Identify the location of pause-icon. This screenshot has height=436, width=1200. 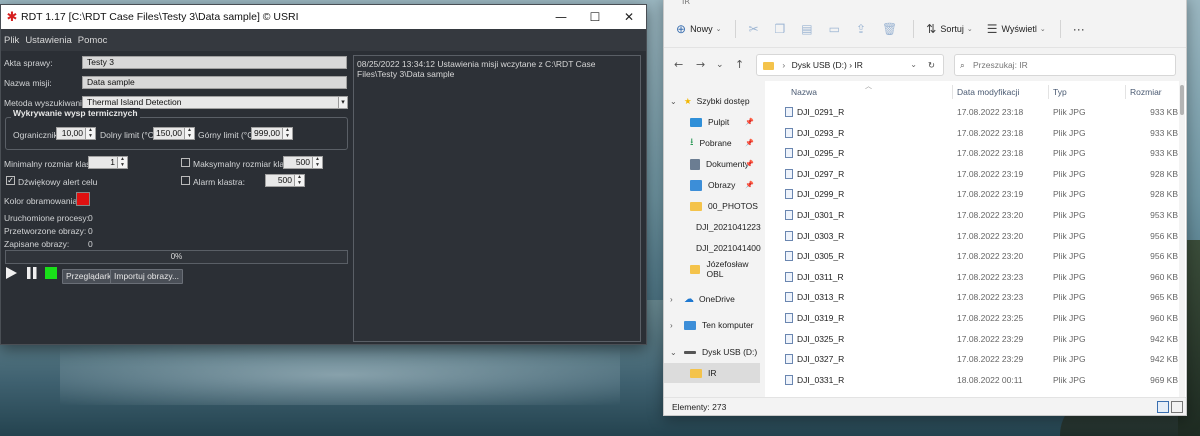
(32, 273).